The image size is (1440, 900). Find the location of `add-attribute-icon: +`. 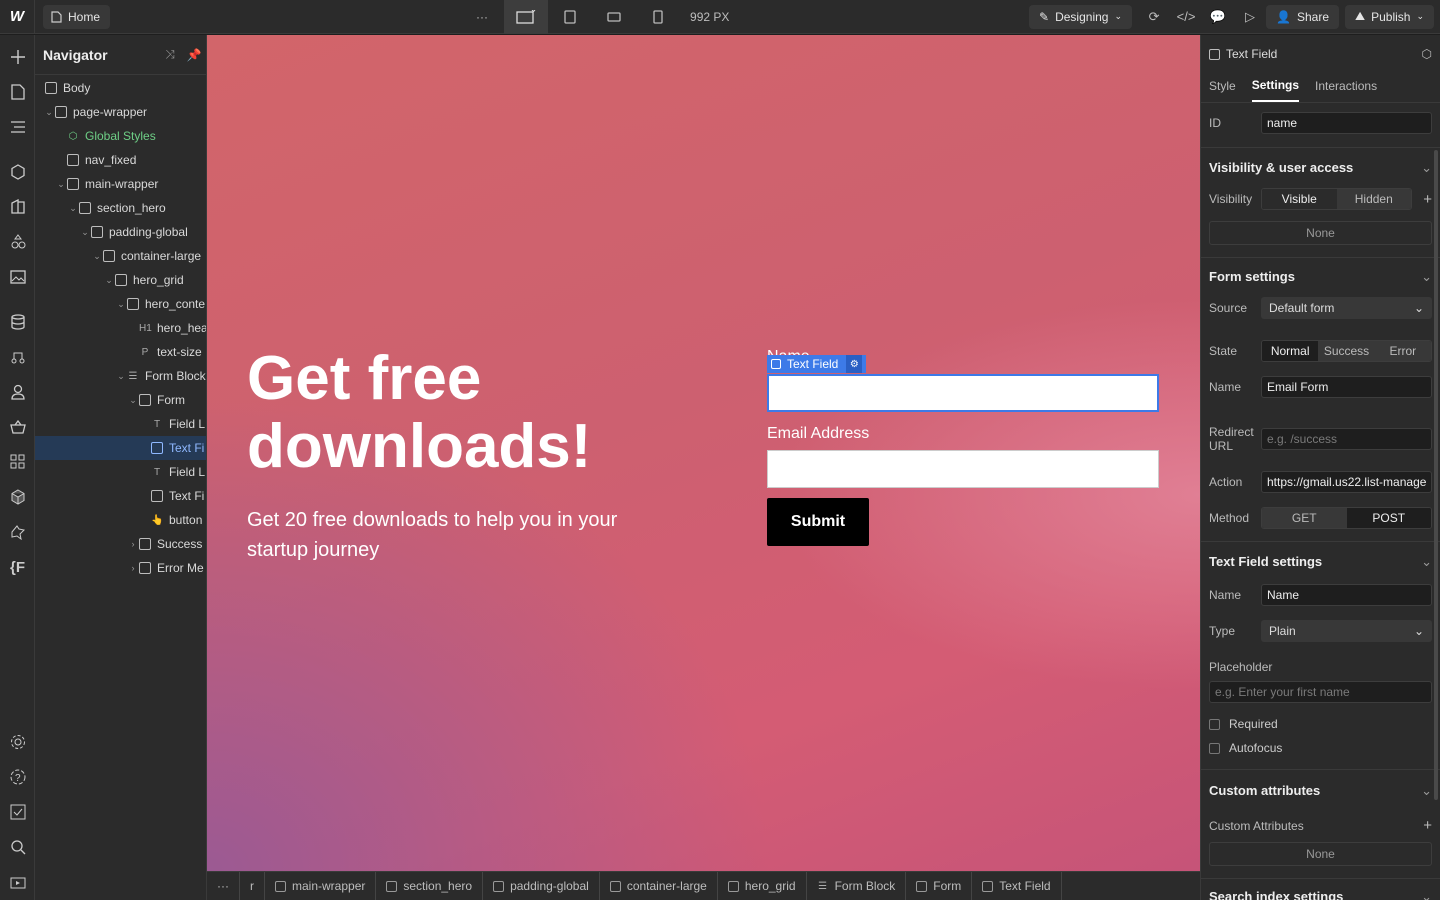

add-attribute-icon: + is located at coordinates (1427, 825).